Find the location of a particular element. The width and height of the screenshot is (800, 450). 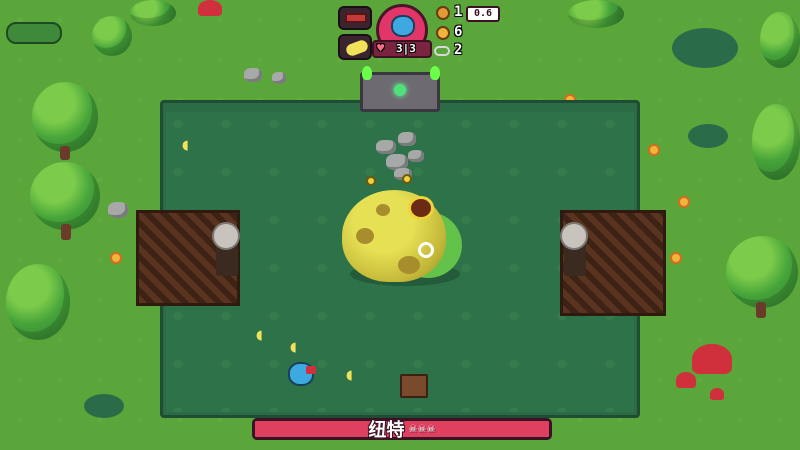

weapon-slot is located at coordinates (355, 18).